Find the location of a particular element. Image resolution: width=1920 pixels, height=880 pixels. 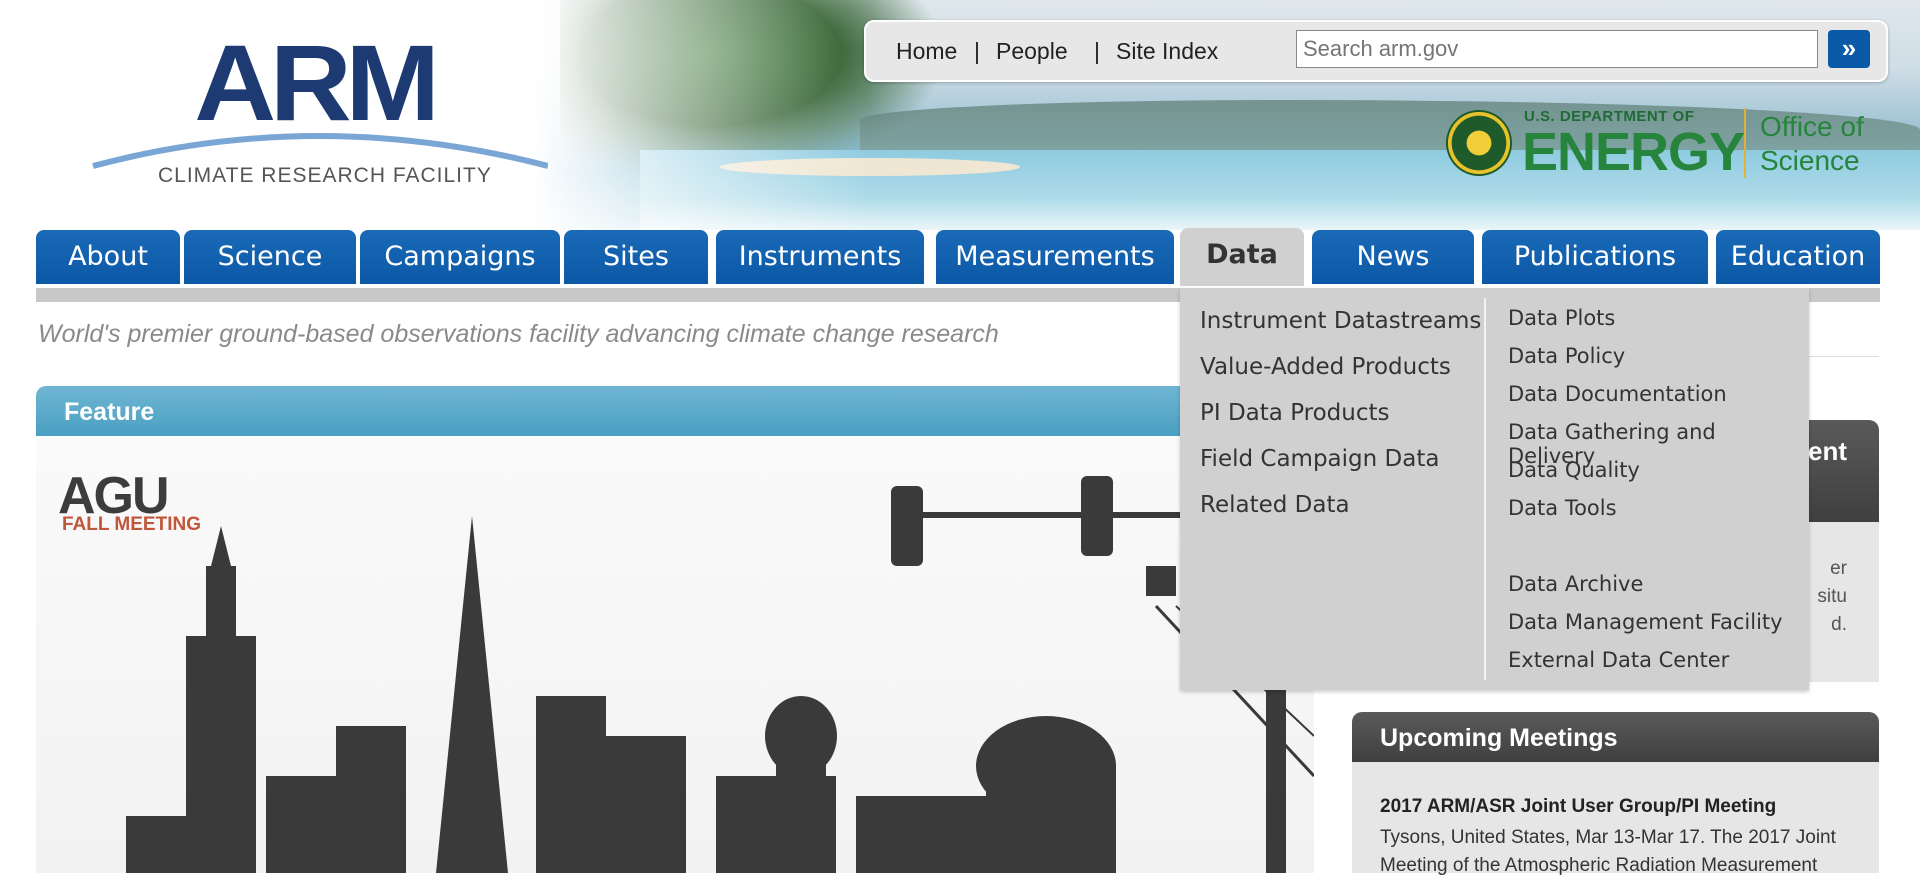

home-link: Home is located at coordinates (926, 51).